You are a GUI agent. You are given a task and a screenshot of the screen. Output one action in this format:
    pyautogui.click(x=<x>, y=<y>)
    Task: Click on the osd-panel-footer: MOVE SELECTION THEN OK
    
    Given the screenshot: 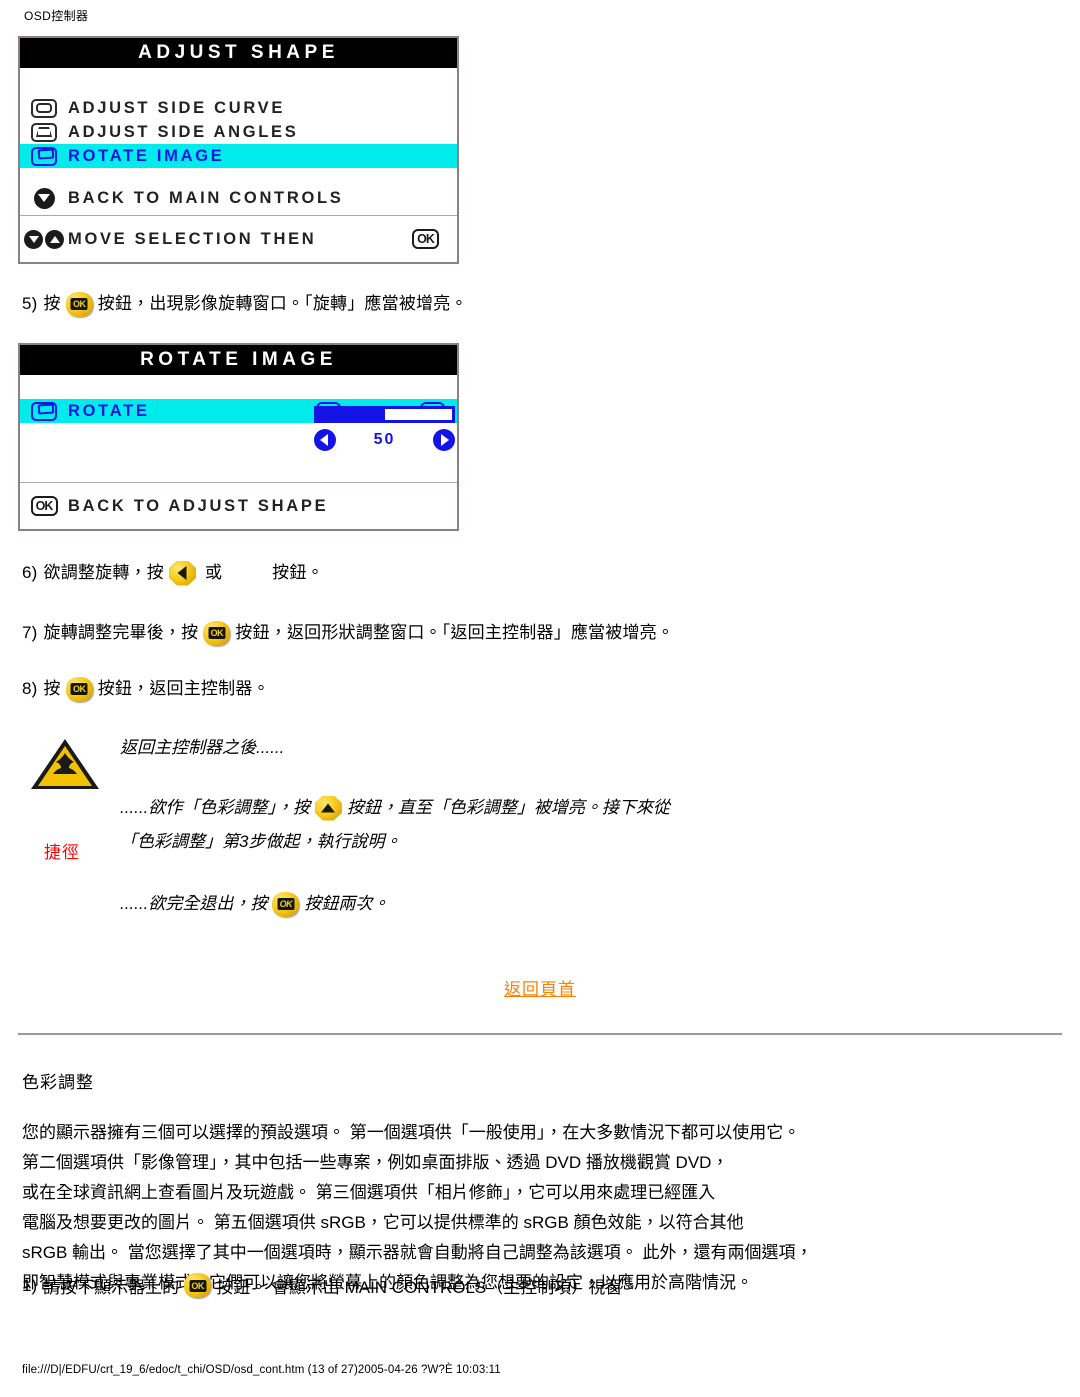 What is the action you would take?
    pyautogui.click(x=238, y=238)
    